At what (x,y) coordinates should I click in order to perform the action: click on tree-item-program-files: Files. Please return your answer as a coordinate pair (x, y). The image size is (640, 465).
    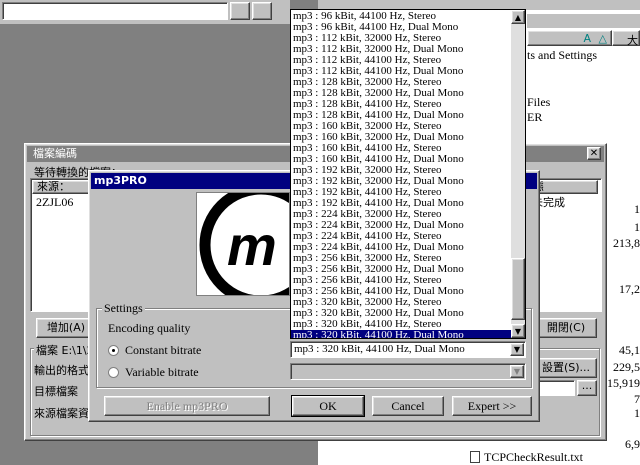
    Looking at the image, I should click on (538, 102).